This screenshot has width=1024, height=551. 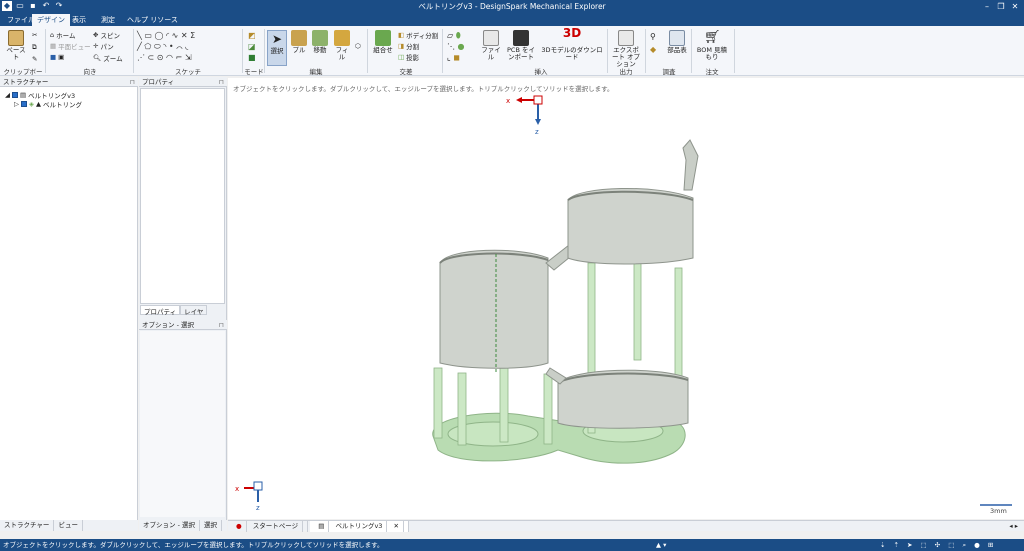 What do you see at coordinates (383, 42) in the screenshot?
I see `combine-button: 組合せ` at bounding box center [383, 42].